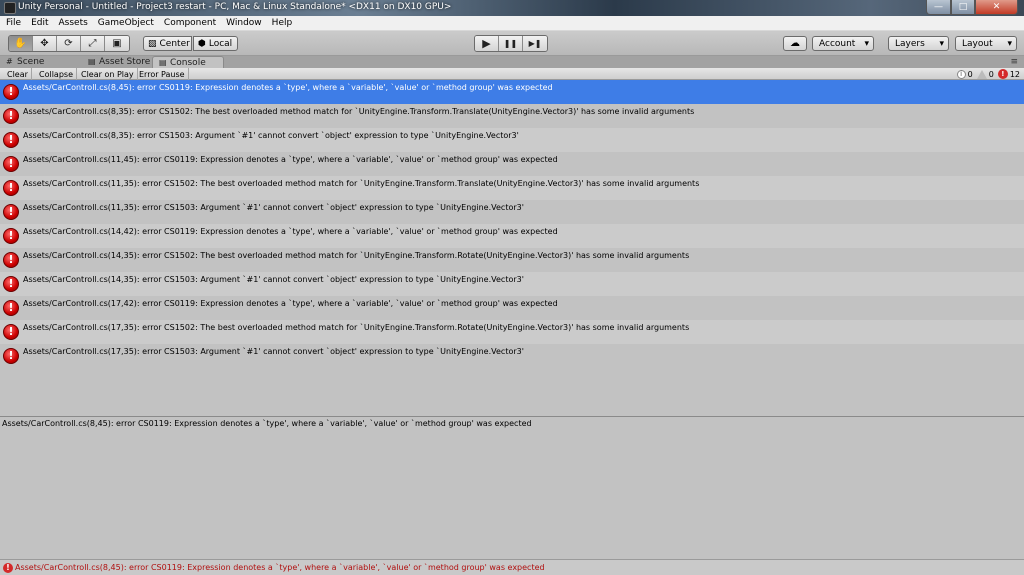  What do you see at coordinates (39, 23) in the screenshot?
I see `menu-edit: Edit` at bounding box center [39, 23].